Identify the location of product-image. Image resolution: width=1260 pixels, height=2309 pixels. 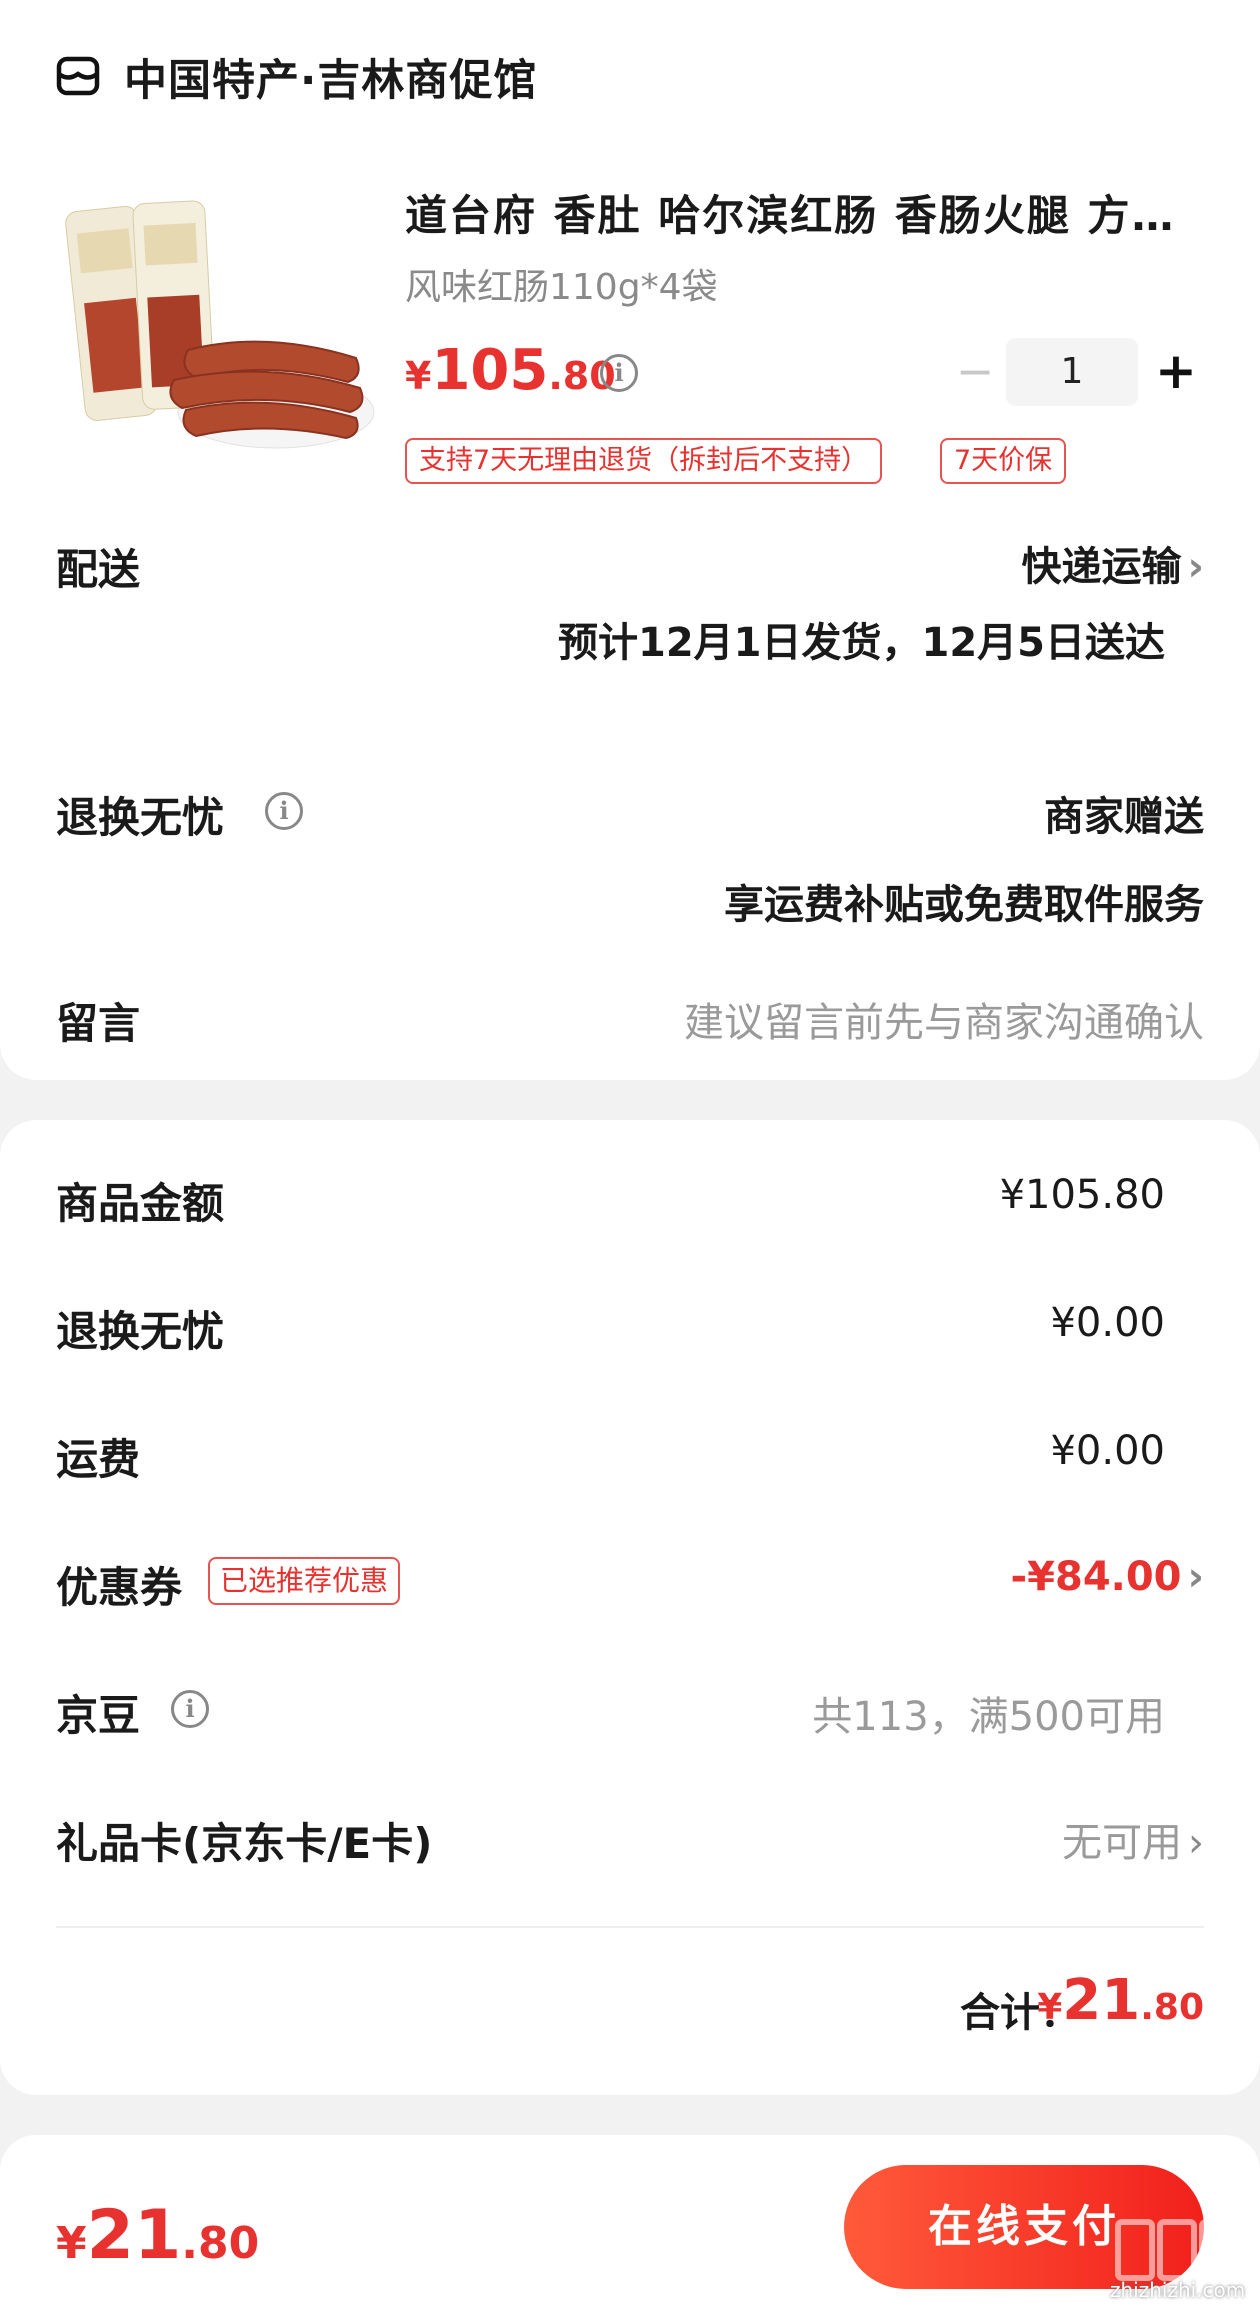
(216, 330).